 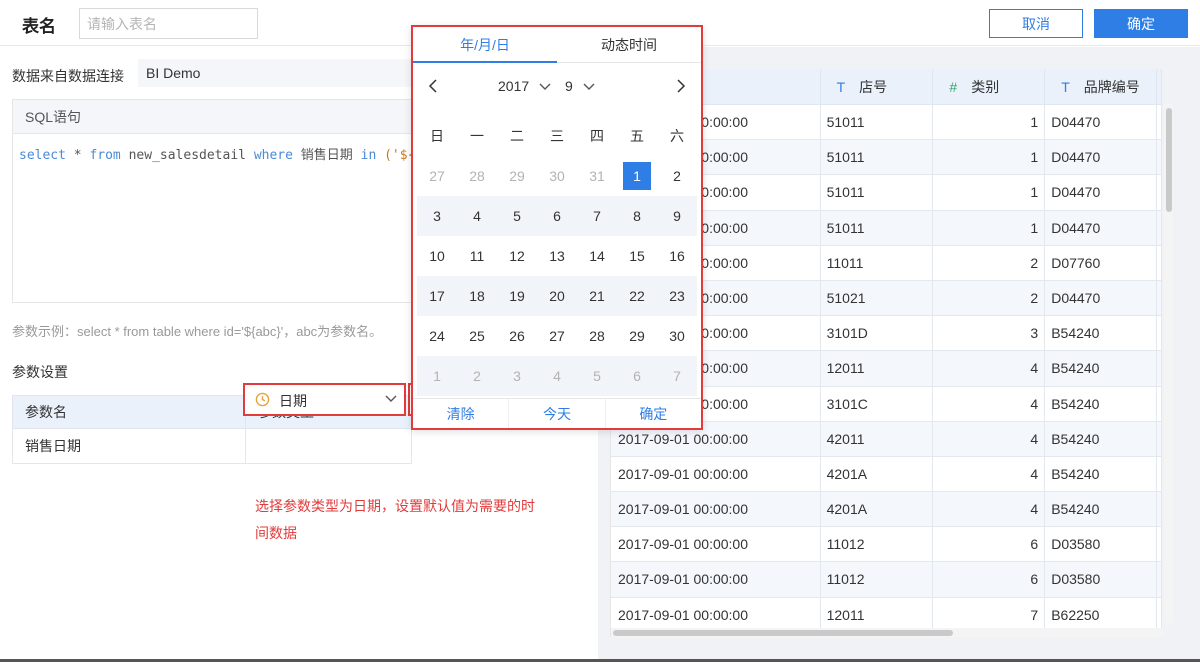 What do you see at coordinates (877, 262) in the screenshot?
I see `table-cell: 11011` at bounding box center [877, 262].